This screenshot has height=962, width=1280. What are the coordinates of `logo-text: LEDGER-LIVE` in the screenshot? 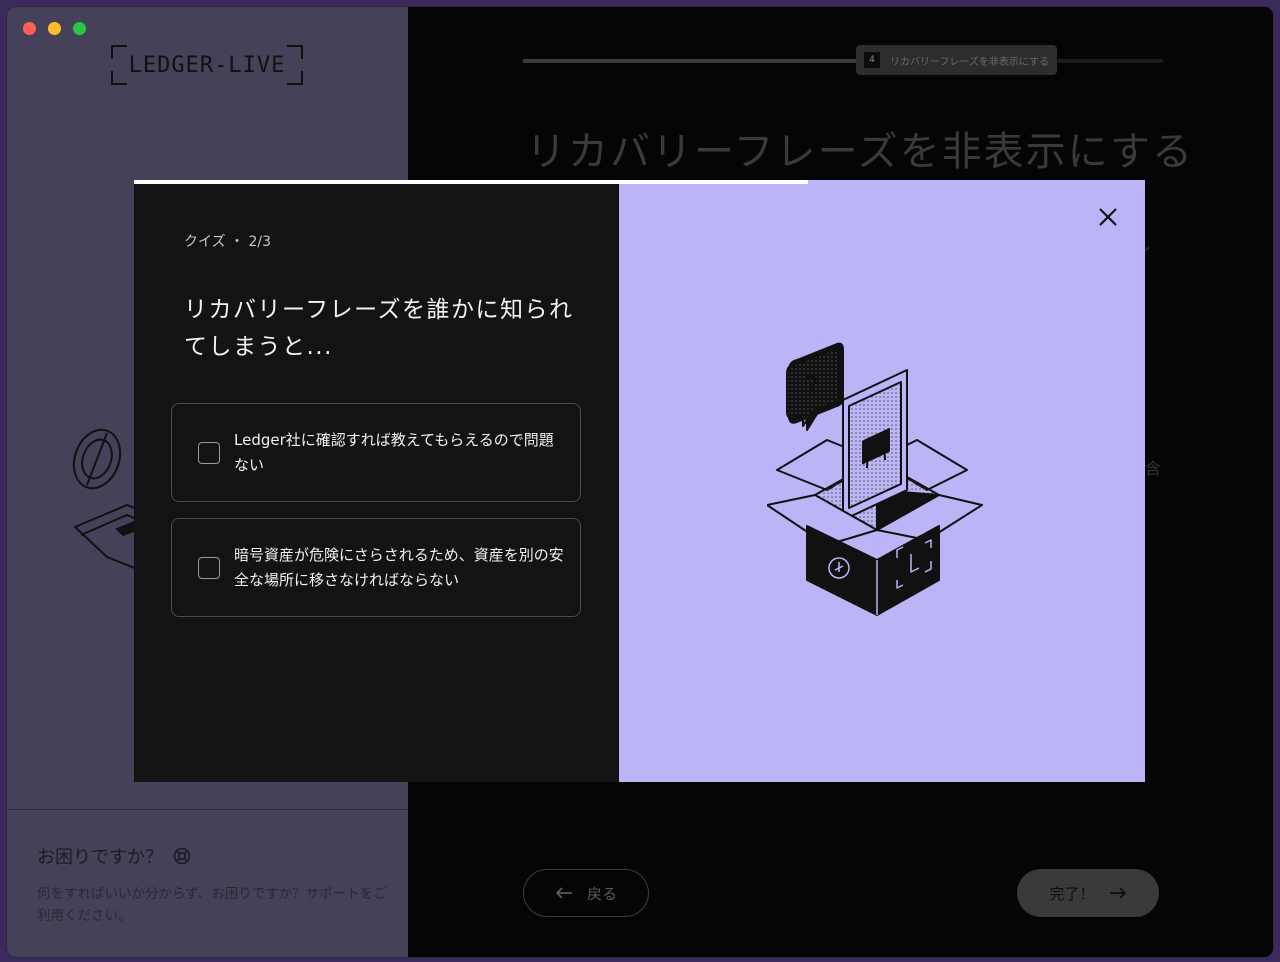 It's located at (207, 65).